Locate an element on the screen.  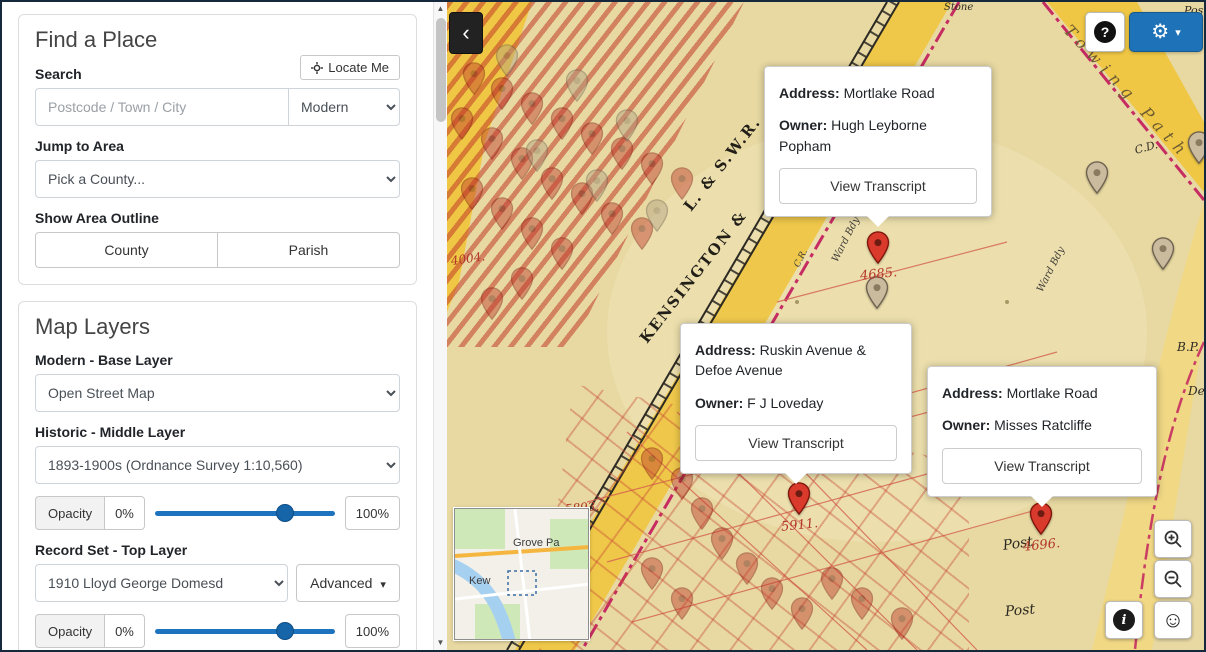
advanced-label: Advanced is located at coordinates (341, 583).